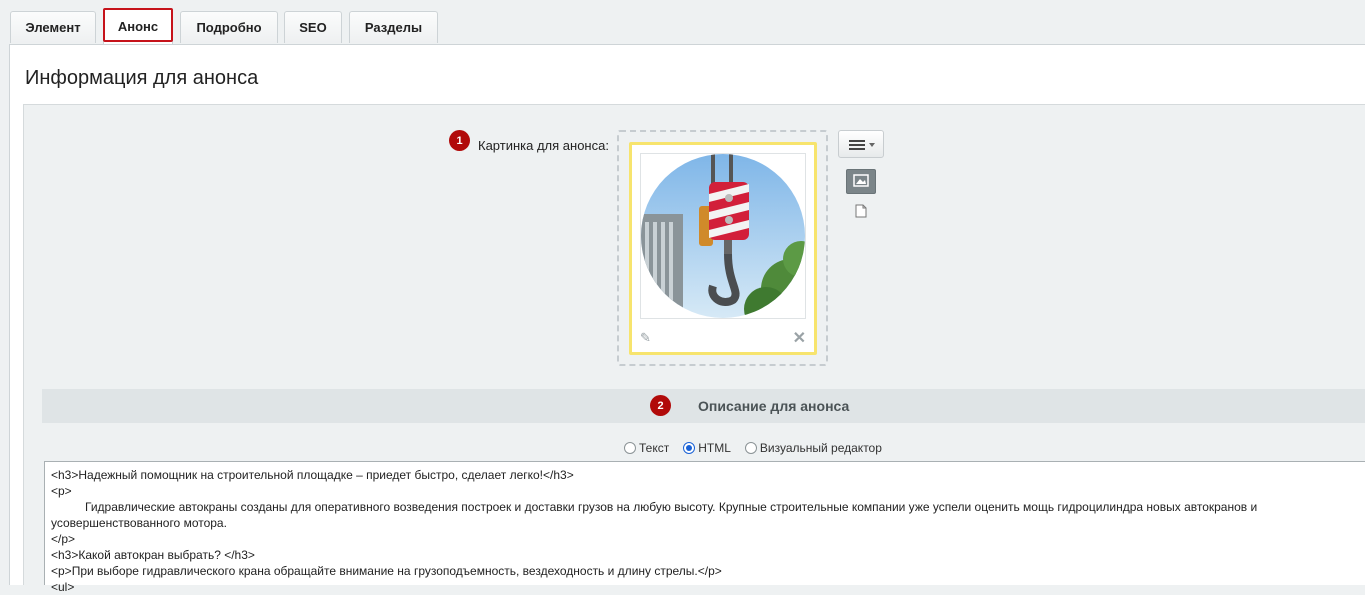 The height and width of the screenshot is (595, 1365). I want to click on code-line: усовершенствованного мотора., so click(139, 523).